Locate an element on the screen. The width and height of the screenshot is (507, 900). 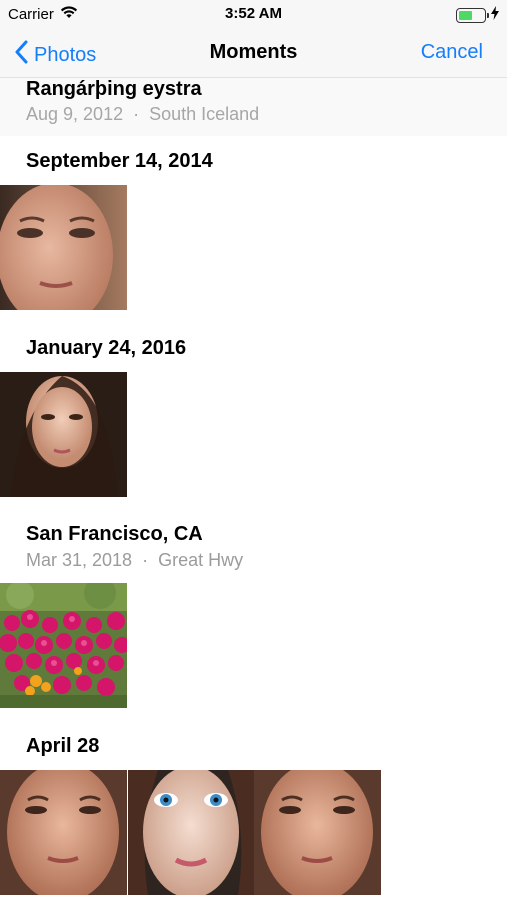
status-right is located at coordinates (477, 15).